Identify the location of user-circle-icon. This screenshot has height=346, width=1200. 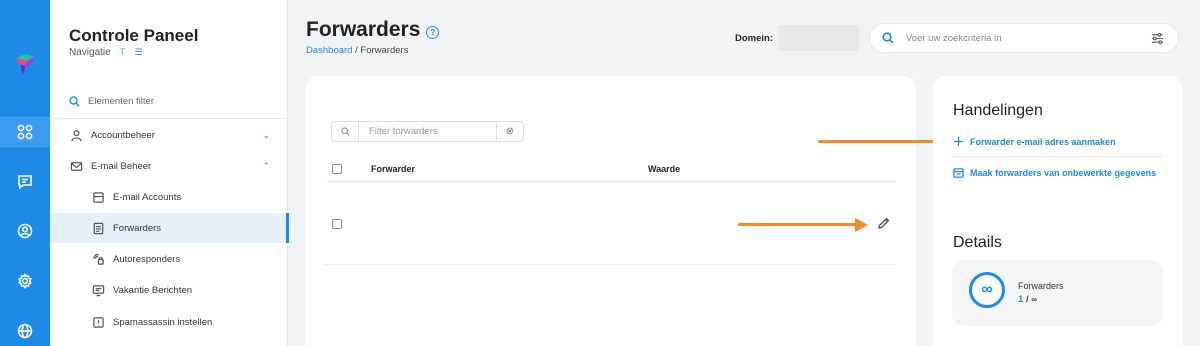
(25, 231).